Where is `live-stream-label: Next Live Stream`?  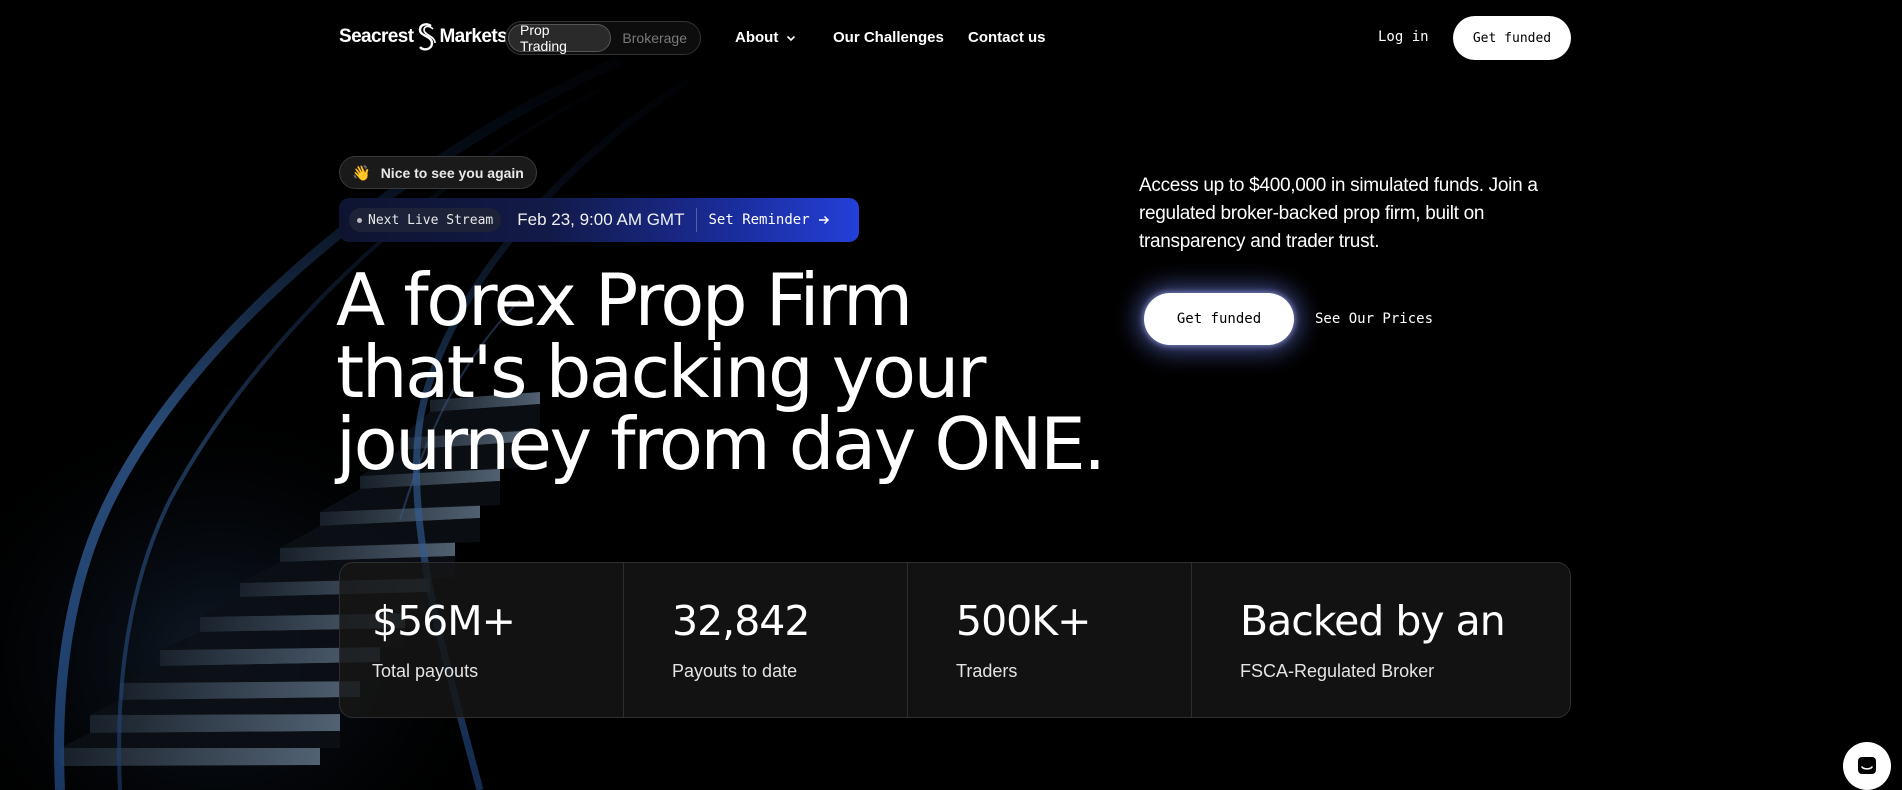 live-stream-label: Next Live Stream is located at coordinates (425, 220).